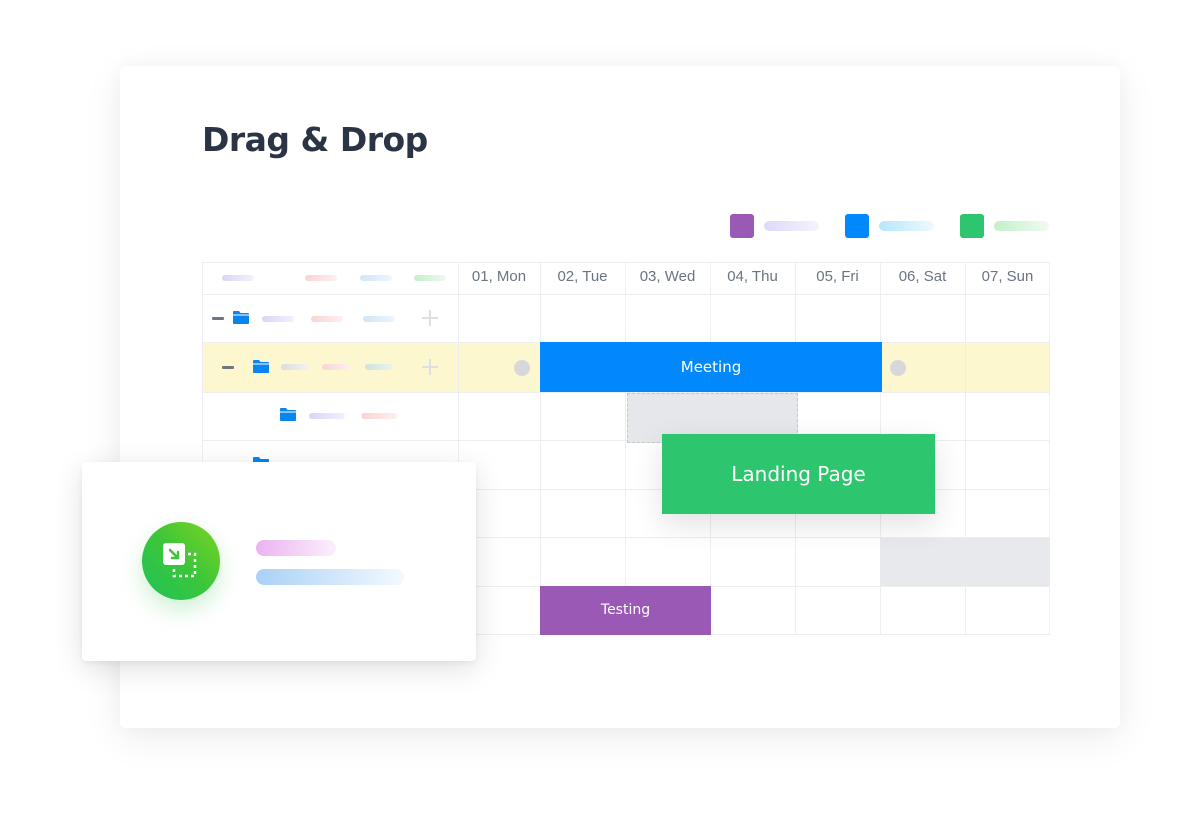 This screenshot has width=1200, height=824. What do you see at coordinates (330, 577) in the screenshot?
I see `popup-text-placeholder` at bounding box center [330, 577].